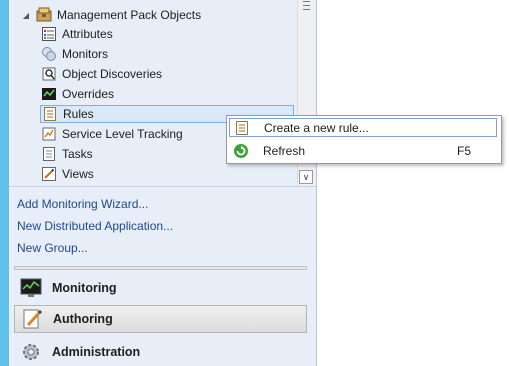  Describe the element at coordinates (167, 54) in the screenshot. I see `tree-item-monitors: Monitors` at that location.